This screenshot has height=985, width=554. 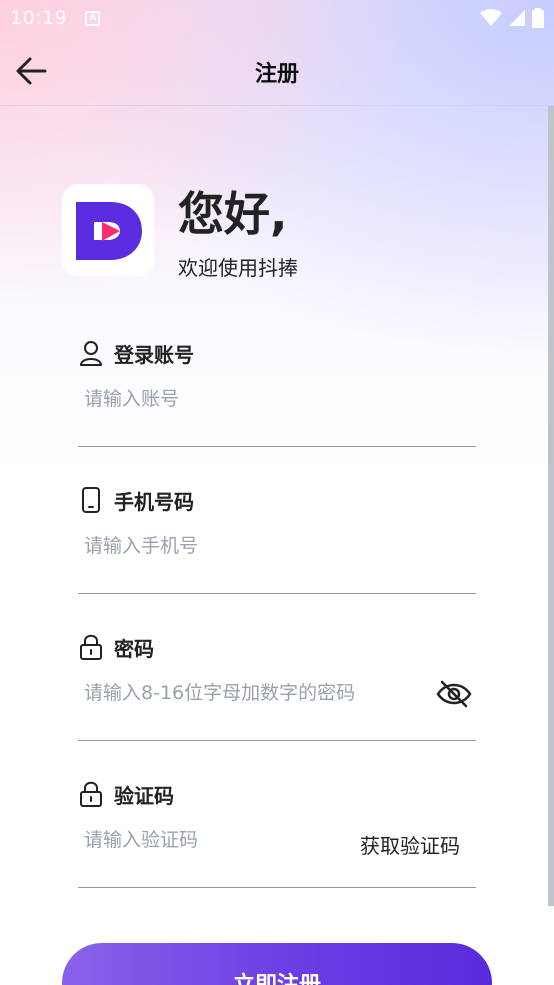 I want to click on account-label-row: 登录账号, so click(x=136, y=353).